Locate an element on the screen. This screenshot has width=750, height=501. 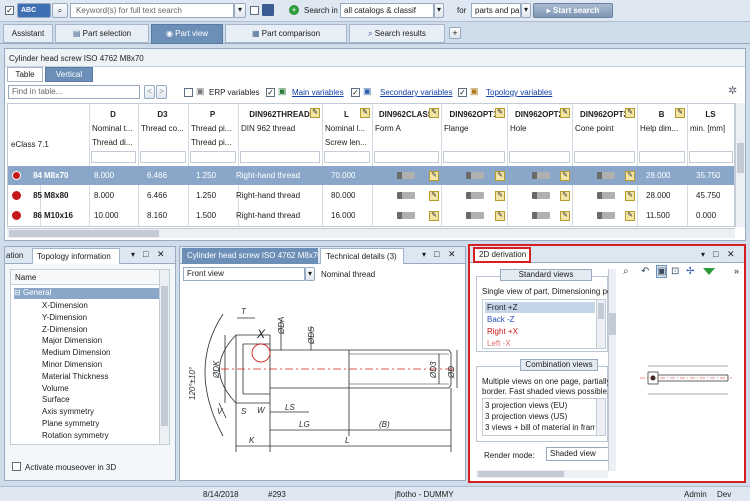
add-icon: + is located at coordinates (294, 10).